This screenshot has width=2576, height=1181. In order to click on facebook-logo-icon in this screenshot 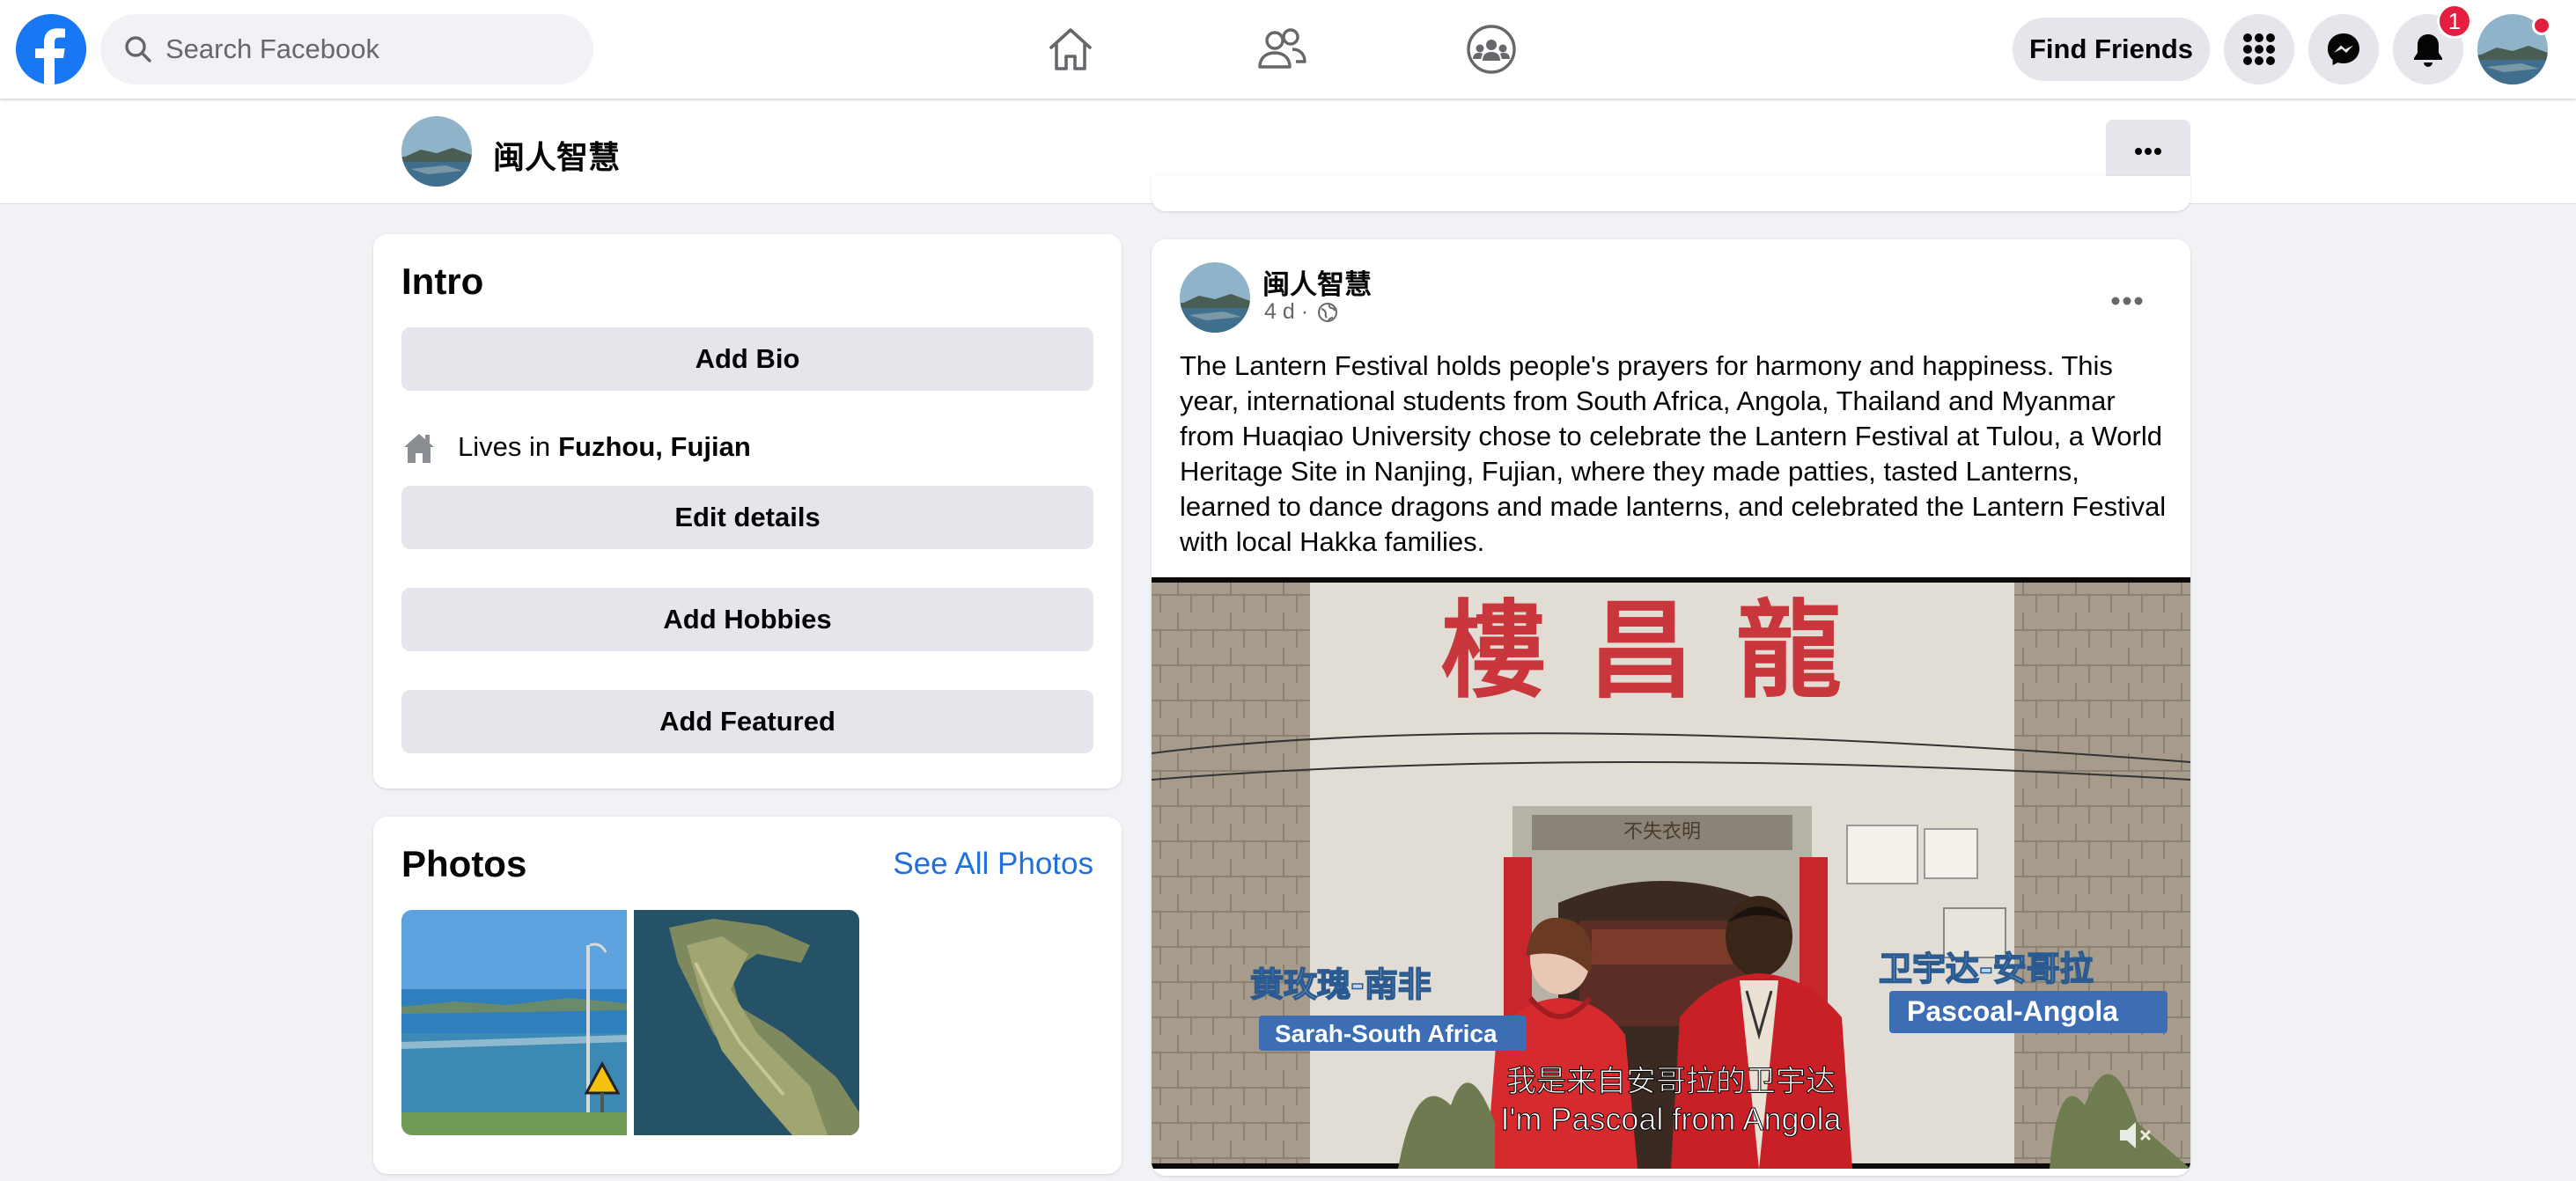, I will do `click(51, 49)`.